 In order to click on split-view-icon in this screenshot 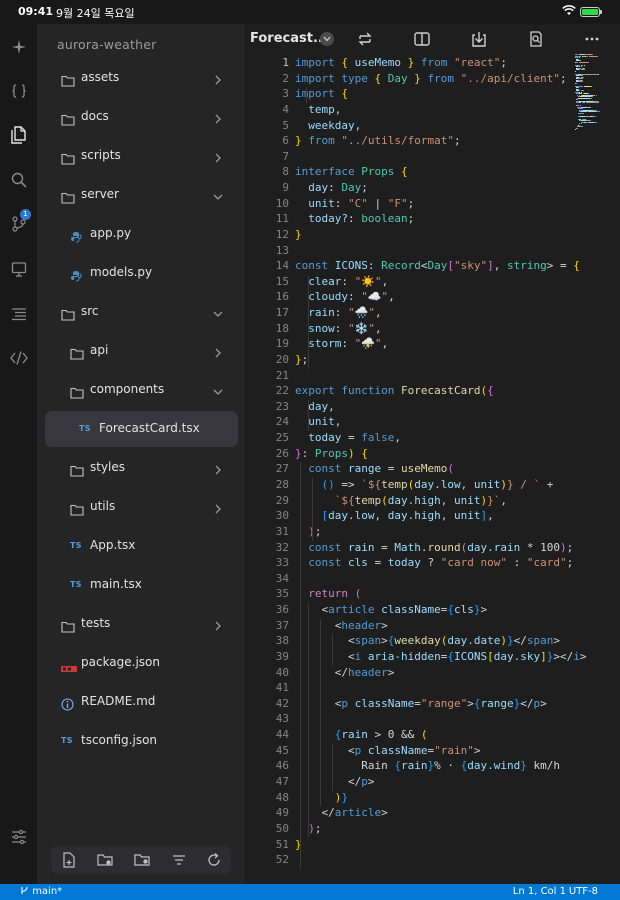, I will do `click(422, 39)`.